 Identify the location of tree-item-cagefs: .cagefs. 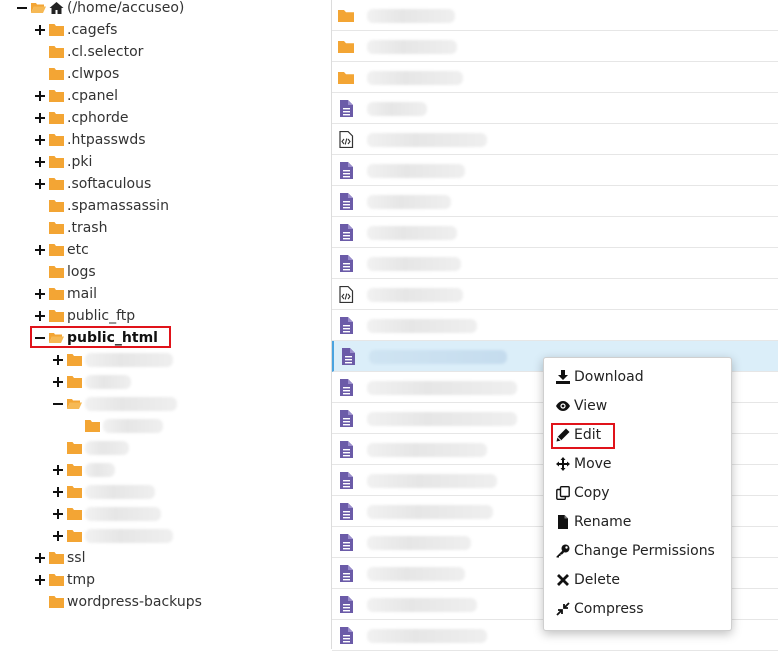
(75, 30).